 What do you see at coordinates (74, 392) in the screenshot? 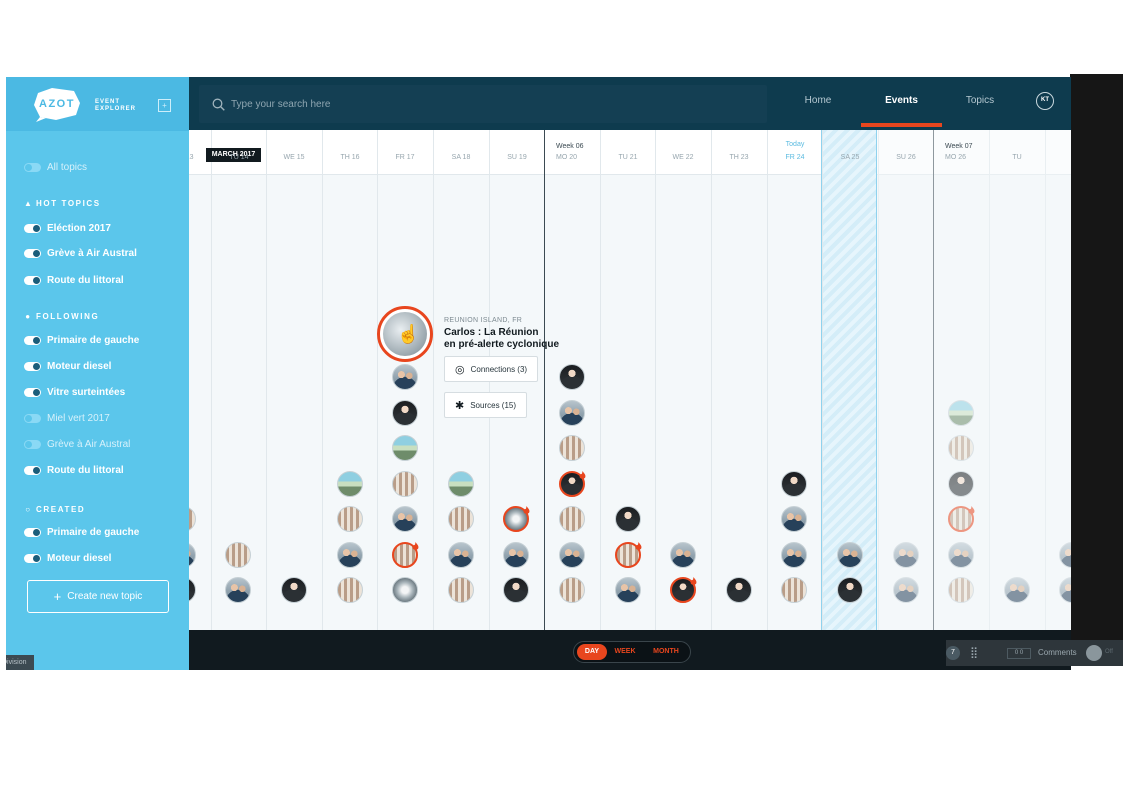
I see `sidebar-item-vitre-surteintees: Vitre surteintées` at bounding box center [74, 392].